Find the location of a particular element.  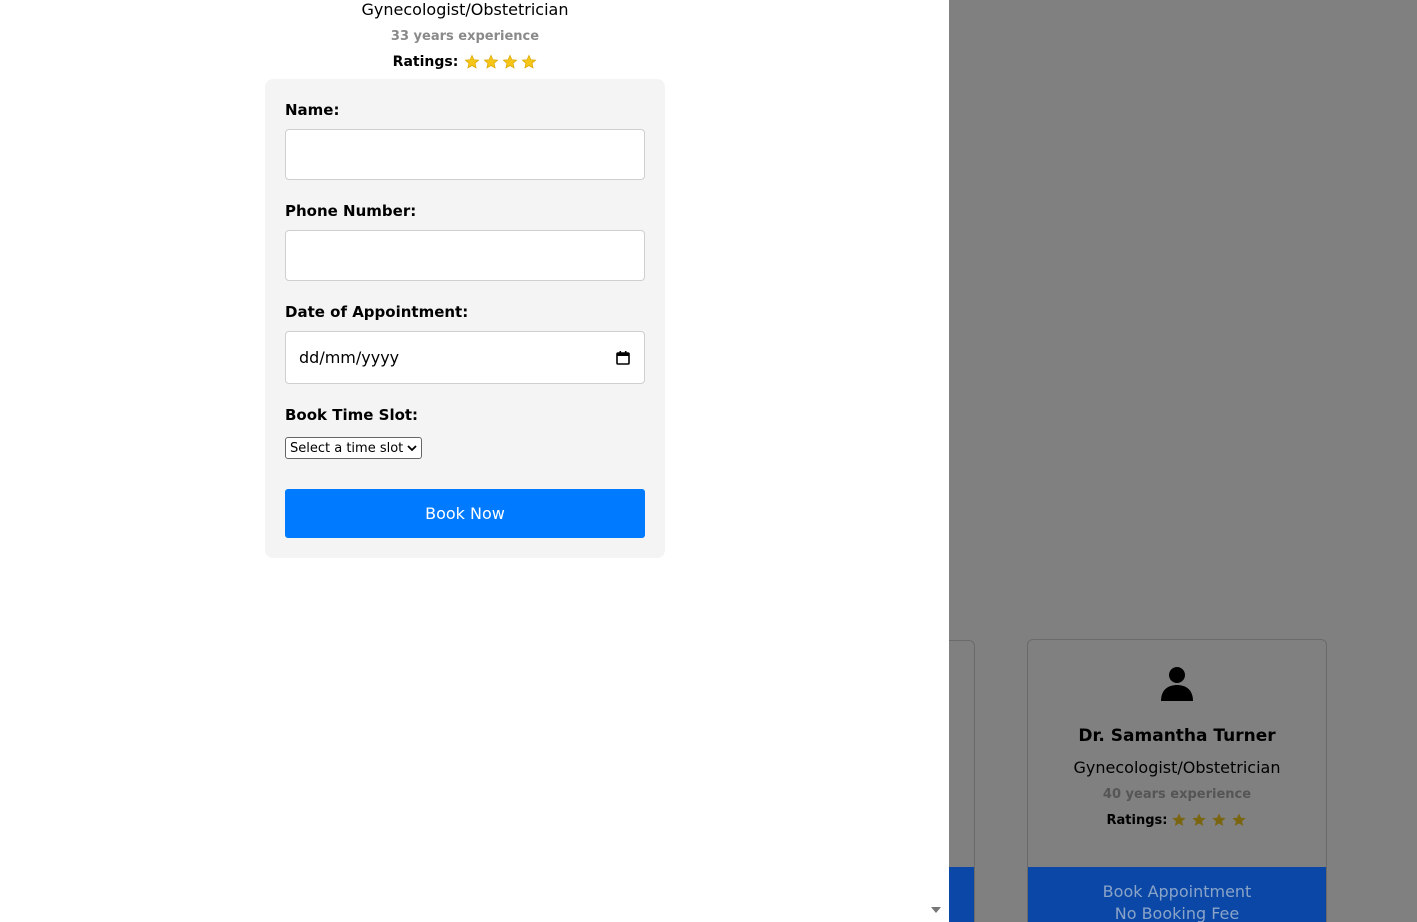

calendar-icon is located at coordinates (623, 358).